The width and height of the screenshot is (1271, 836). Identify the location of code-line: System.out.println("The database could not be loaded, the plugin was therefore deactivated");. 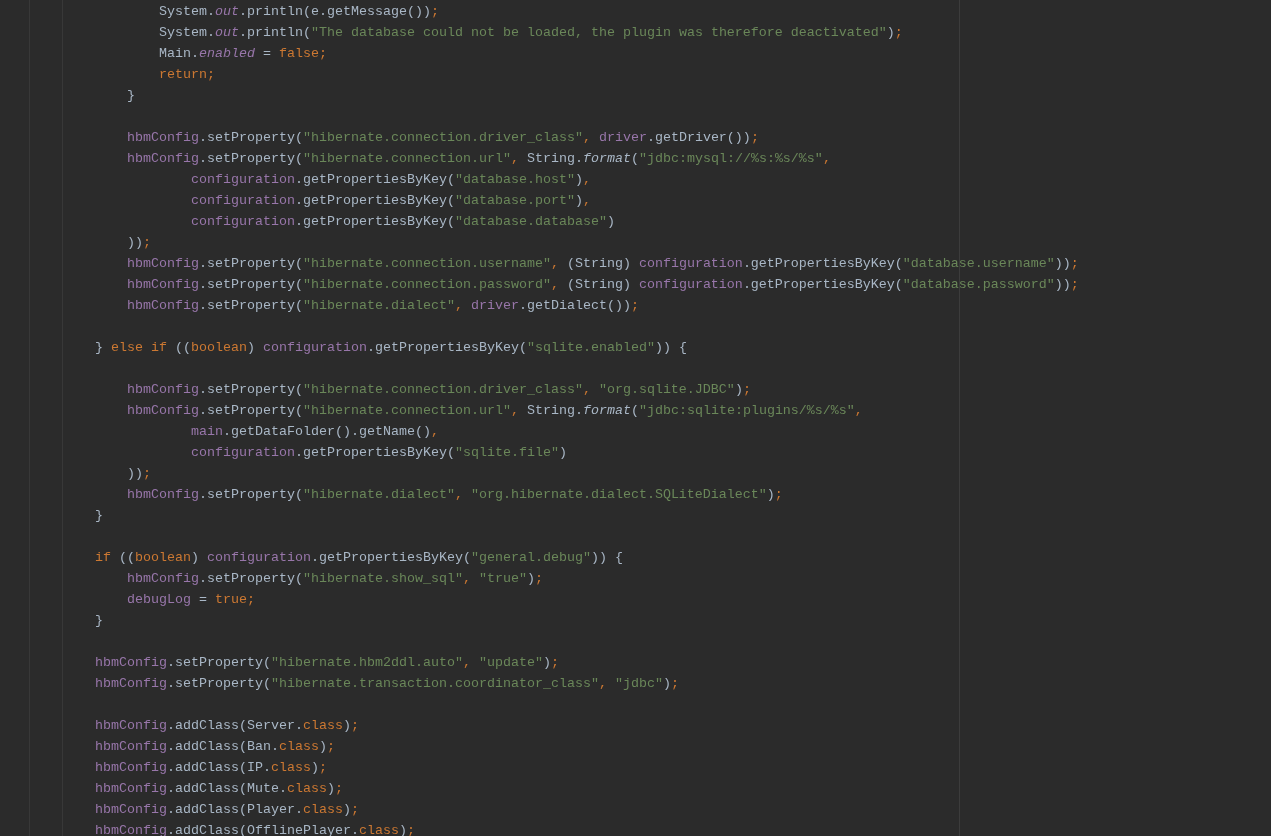
(531, 32).